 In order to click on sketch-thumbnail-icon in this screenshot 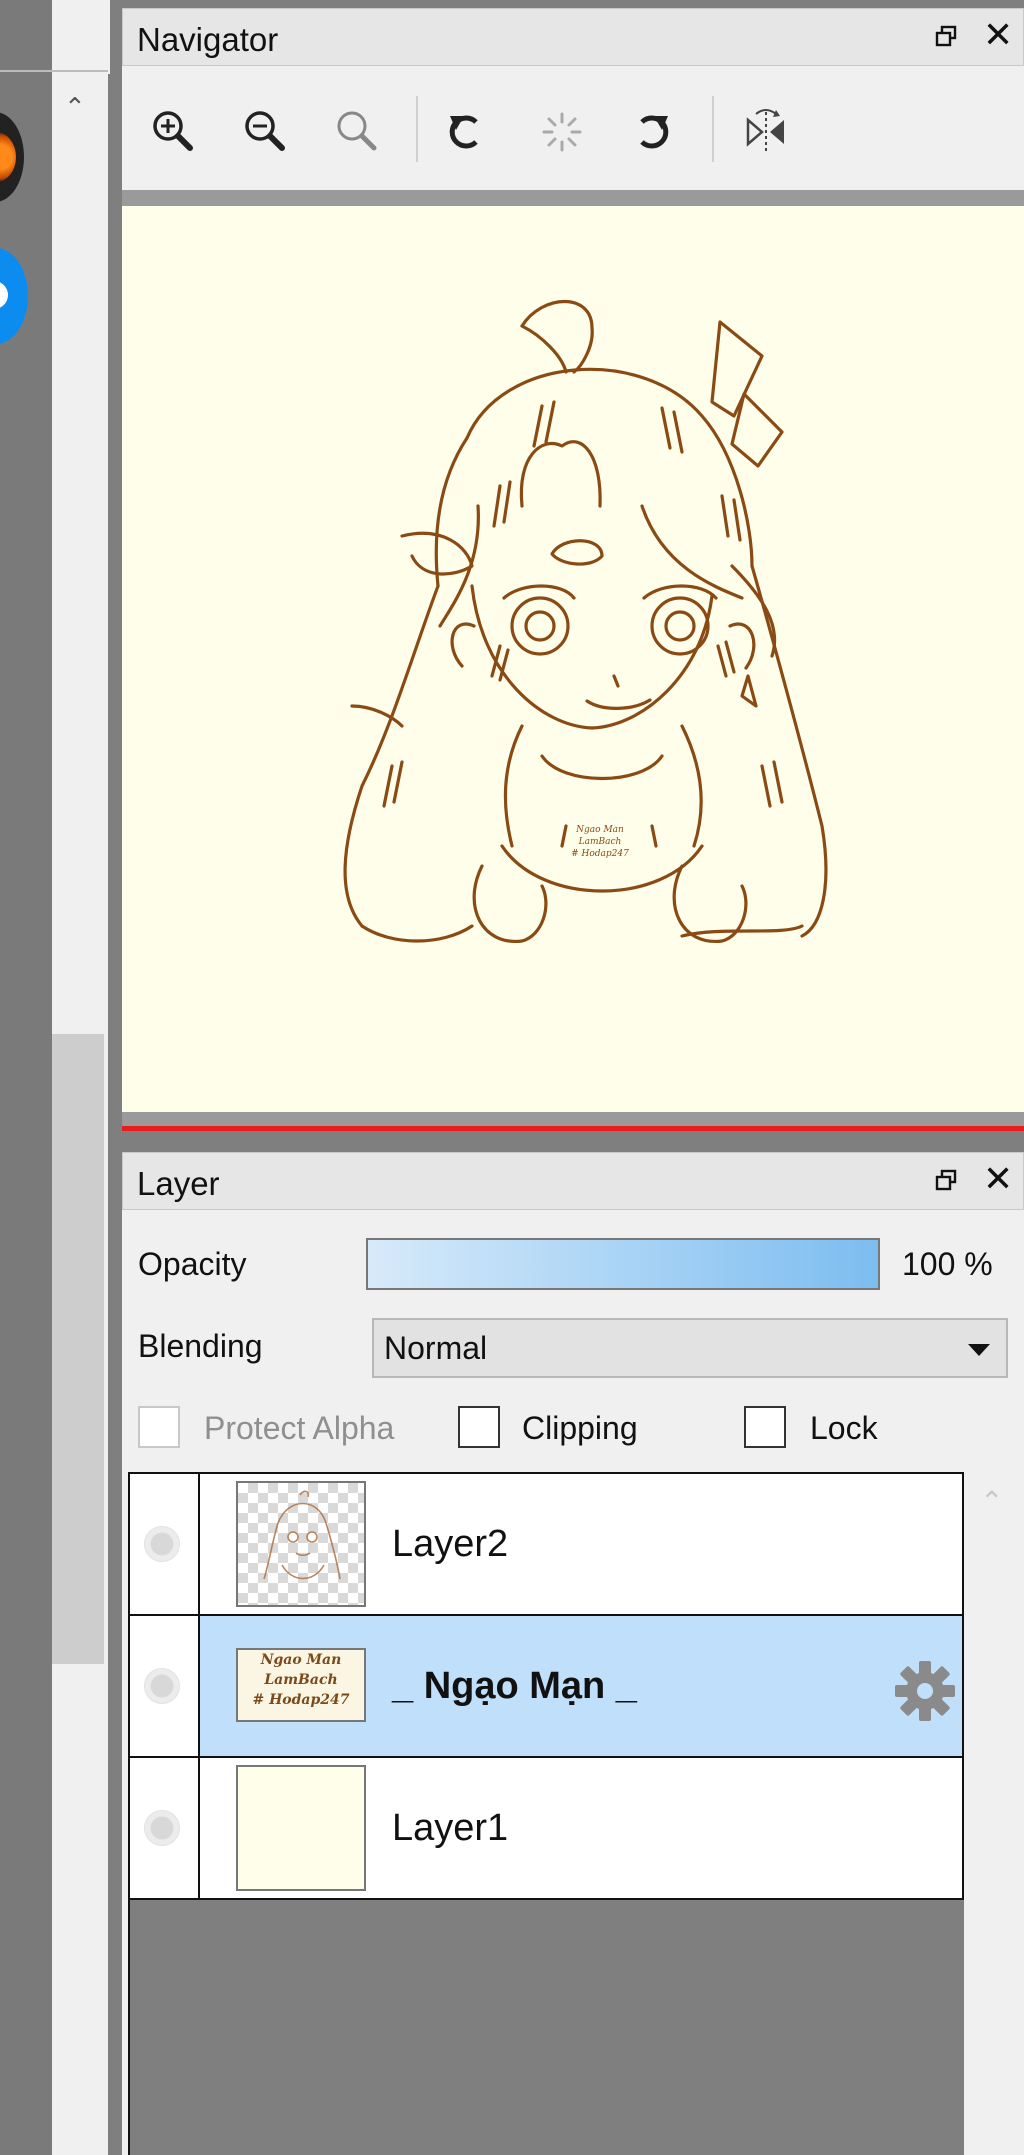, I will do `click(302, 1535)`.